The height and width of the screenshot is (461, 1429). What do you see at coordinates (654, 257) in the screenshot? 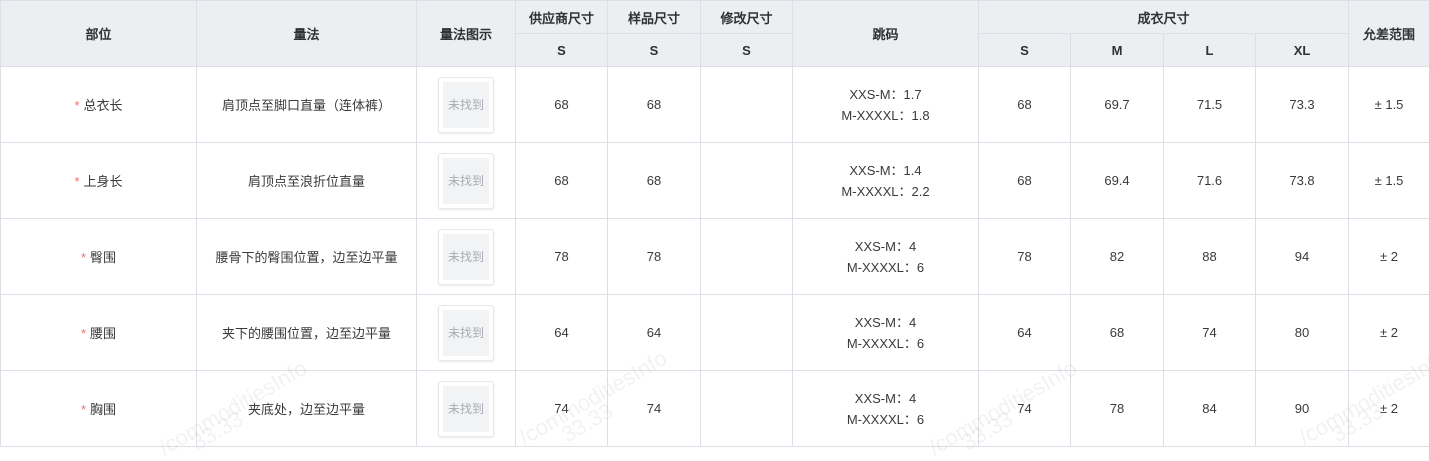
I see `cell-sample-s: 78` at bounding box center [654, 257].